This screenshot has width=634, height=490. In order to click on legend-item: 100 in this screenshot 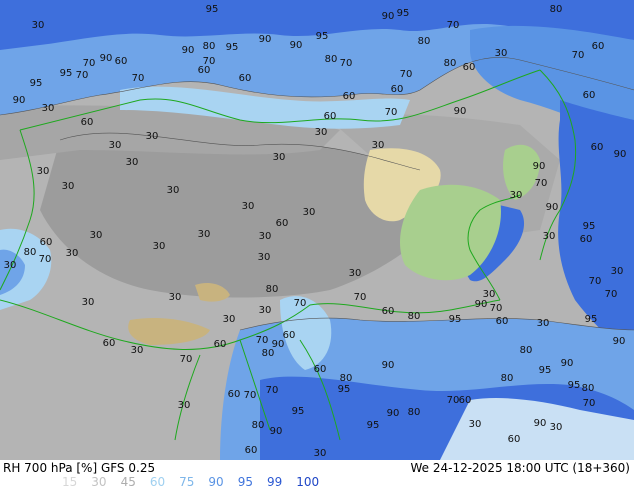, I will do `click(308, 482)`.